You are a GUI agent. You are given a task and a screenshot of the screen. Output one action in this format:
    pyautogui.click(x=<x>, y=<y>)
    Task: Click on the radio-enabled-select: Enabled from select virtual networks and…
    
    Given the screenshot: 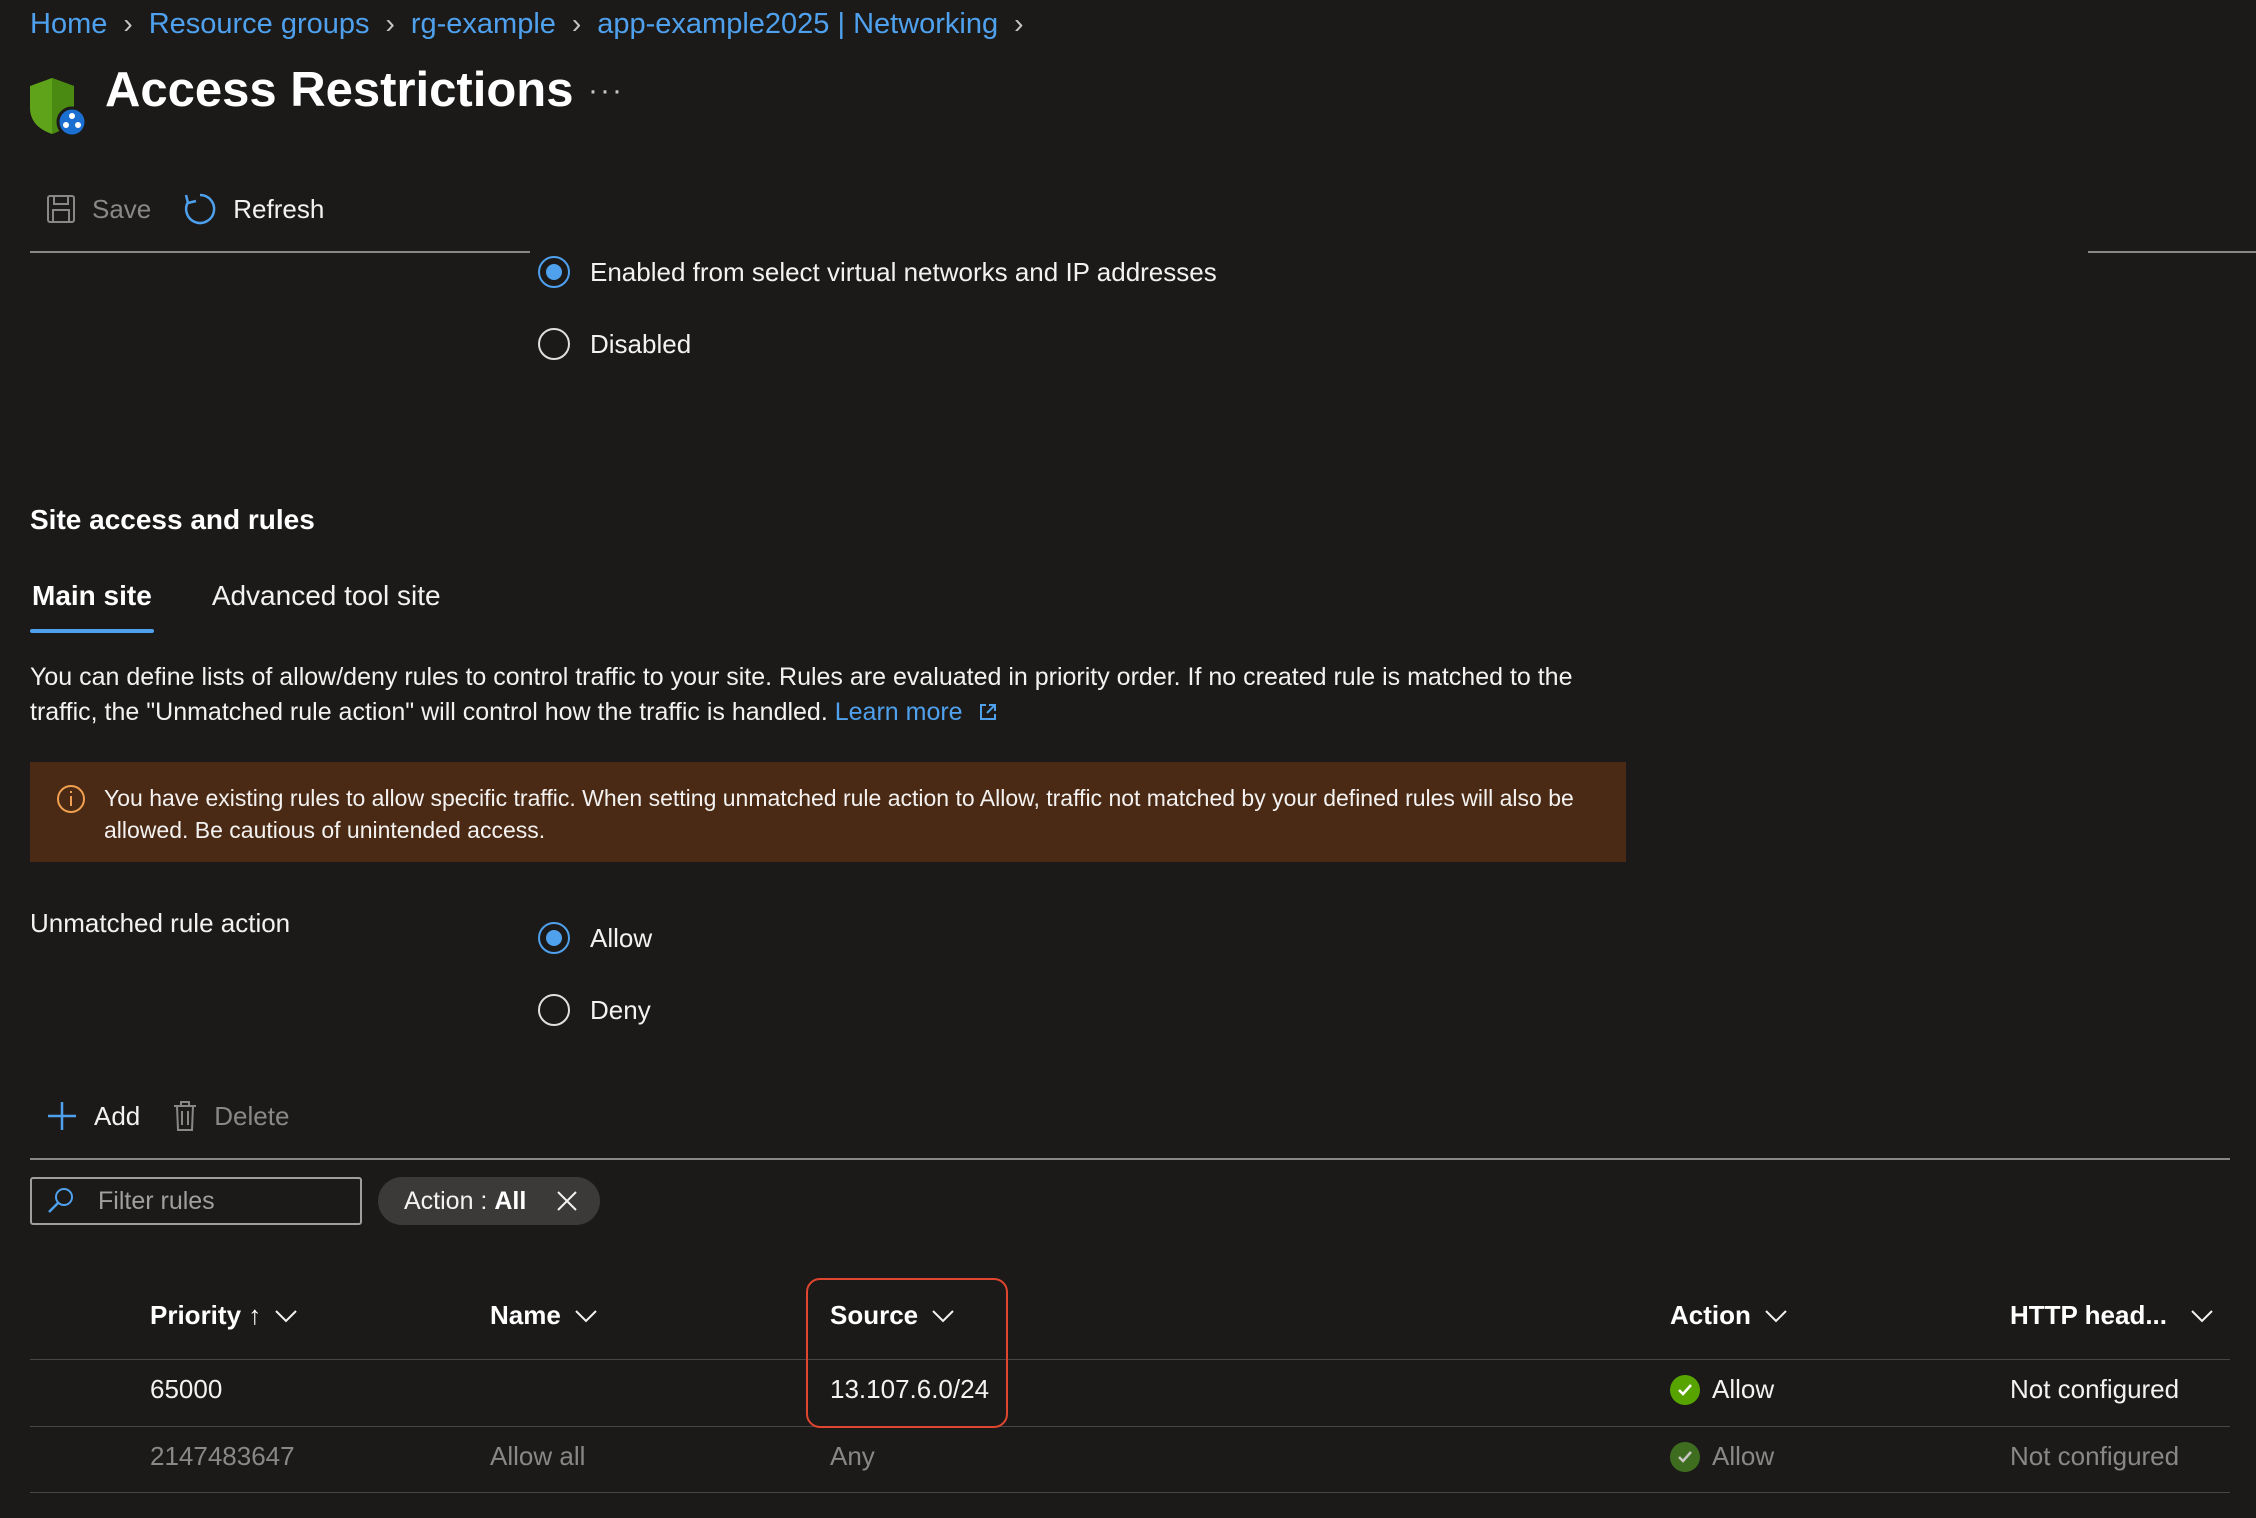 What is the action you would take?
    pyautogui.click(x=877, y=272)
    